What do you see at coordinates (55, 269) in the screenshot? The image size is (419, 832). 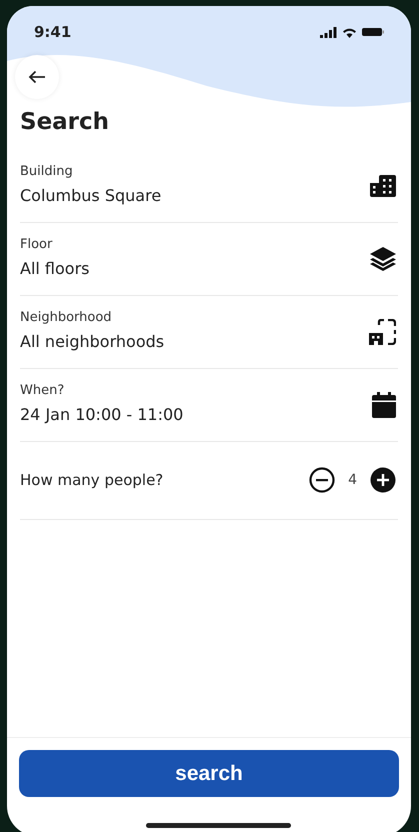 I see `field-value: All floors` at bounding box center [55, 269].